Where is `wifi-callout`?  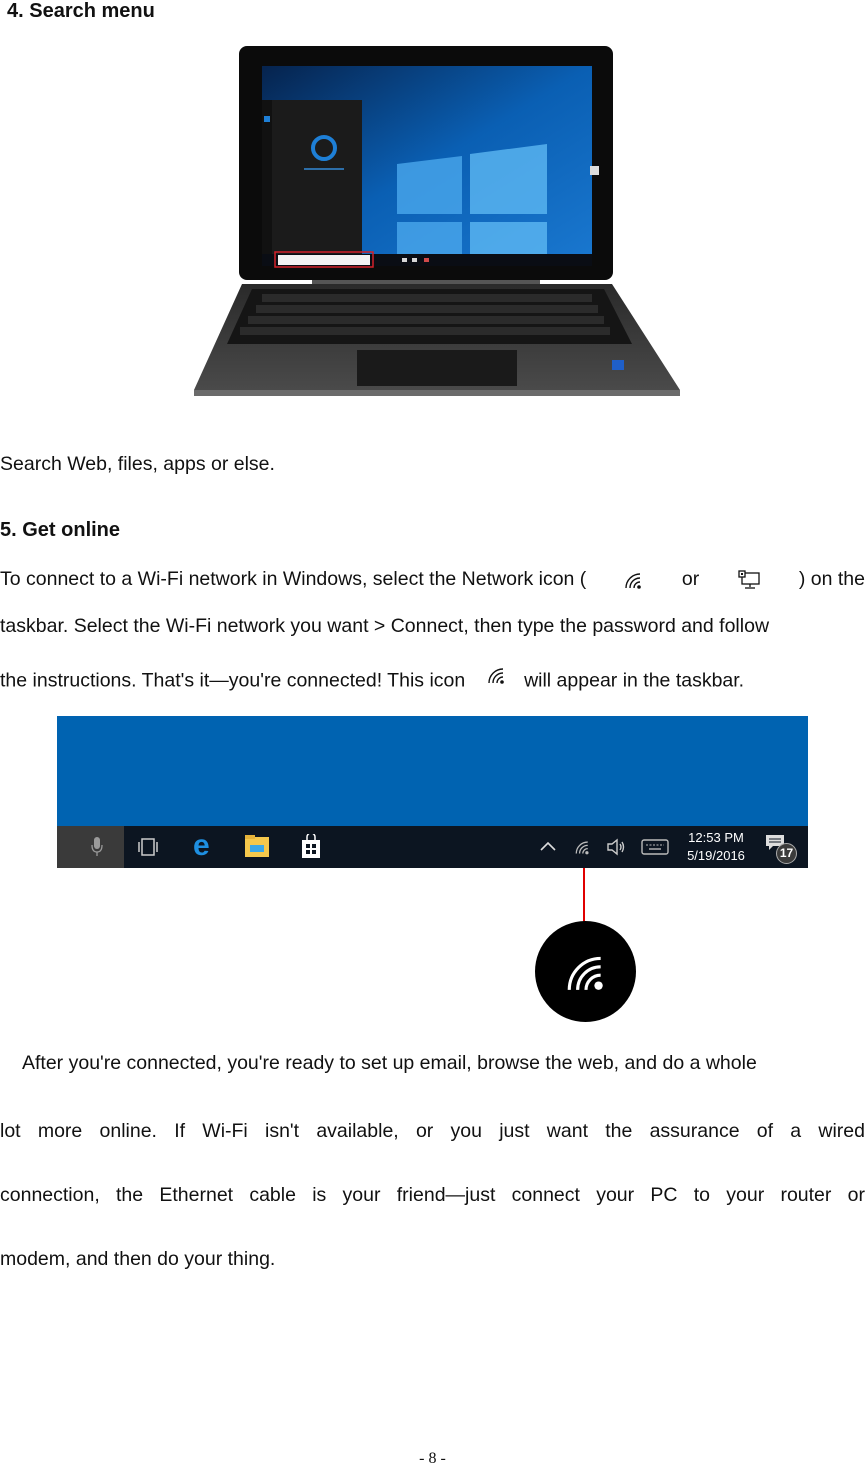 wifi-callout is located at coordinates (585, 971).